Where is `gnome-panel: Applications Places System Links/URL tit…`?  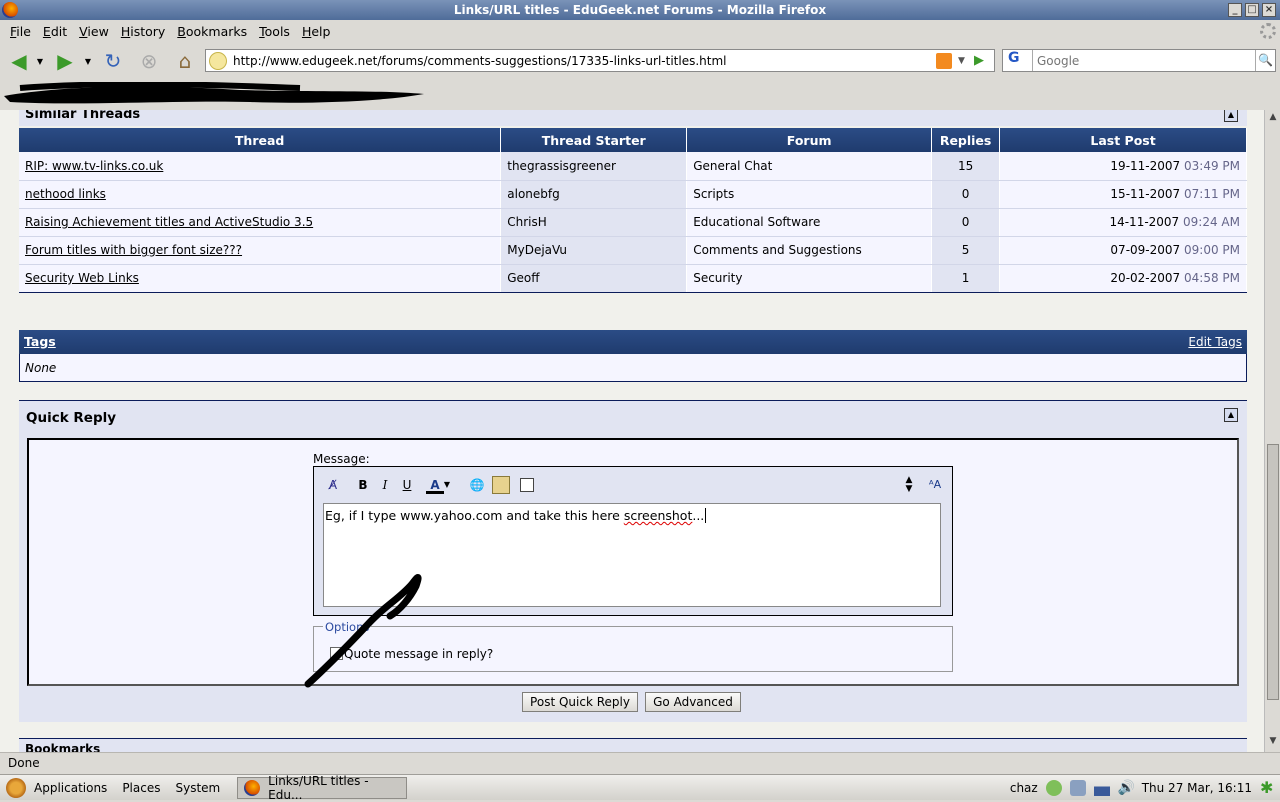
gnome-panel: Applications Places System Links/URL tit… is located at coordinates (640, 788).